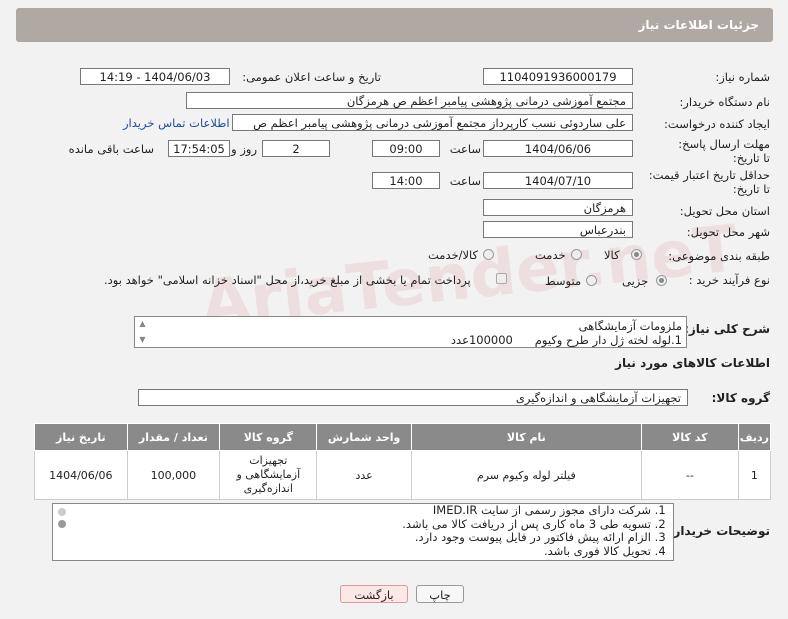 The height and width of the screenshot is (619, 788). I want to click on buyer-note-item: شرکت دارای مجوز رسمی از سایت IMED.IR, so click(352, 511).